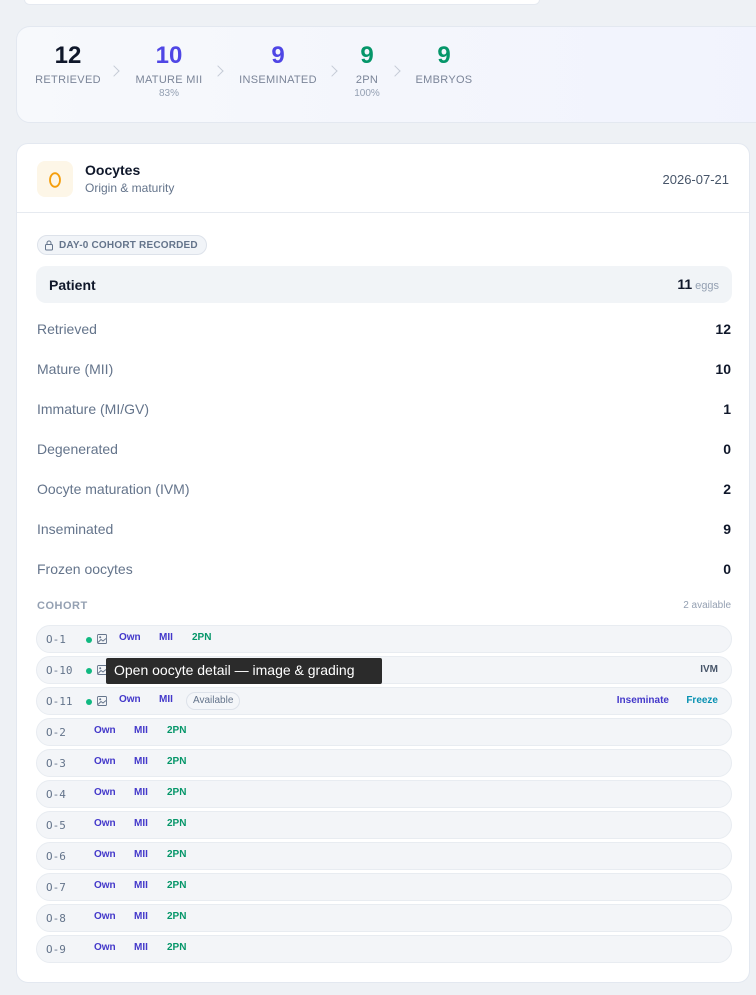  I want to click on oocyte-detail-tooltip: Open oocyte detail — image & grading, so click(244, 671).